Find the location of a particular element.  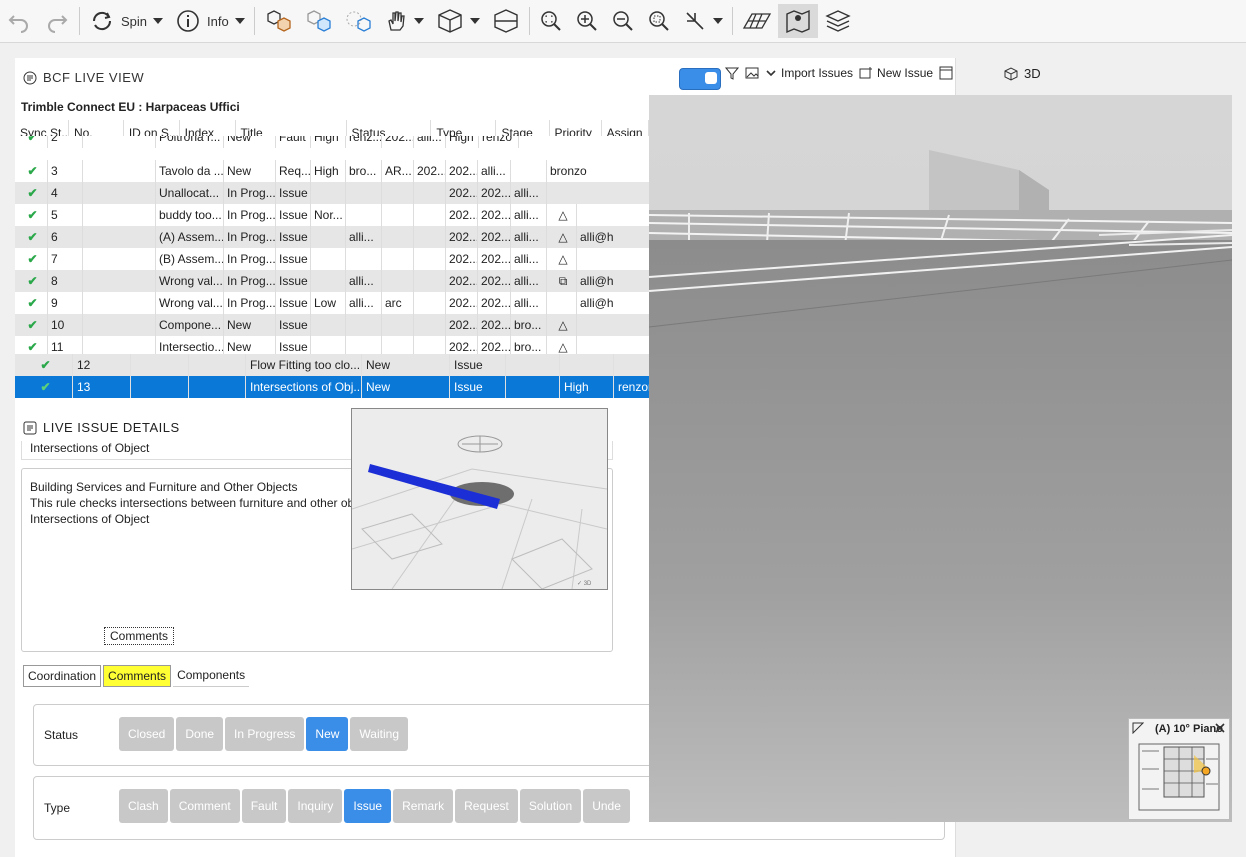

spin-icon is located at coordinates (102, 21).